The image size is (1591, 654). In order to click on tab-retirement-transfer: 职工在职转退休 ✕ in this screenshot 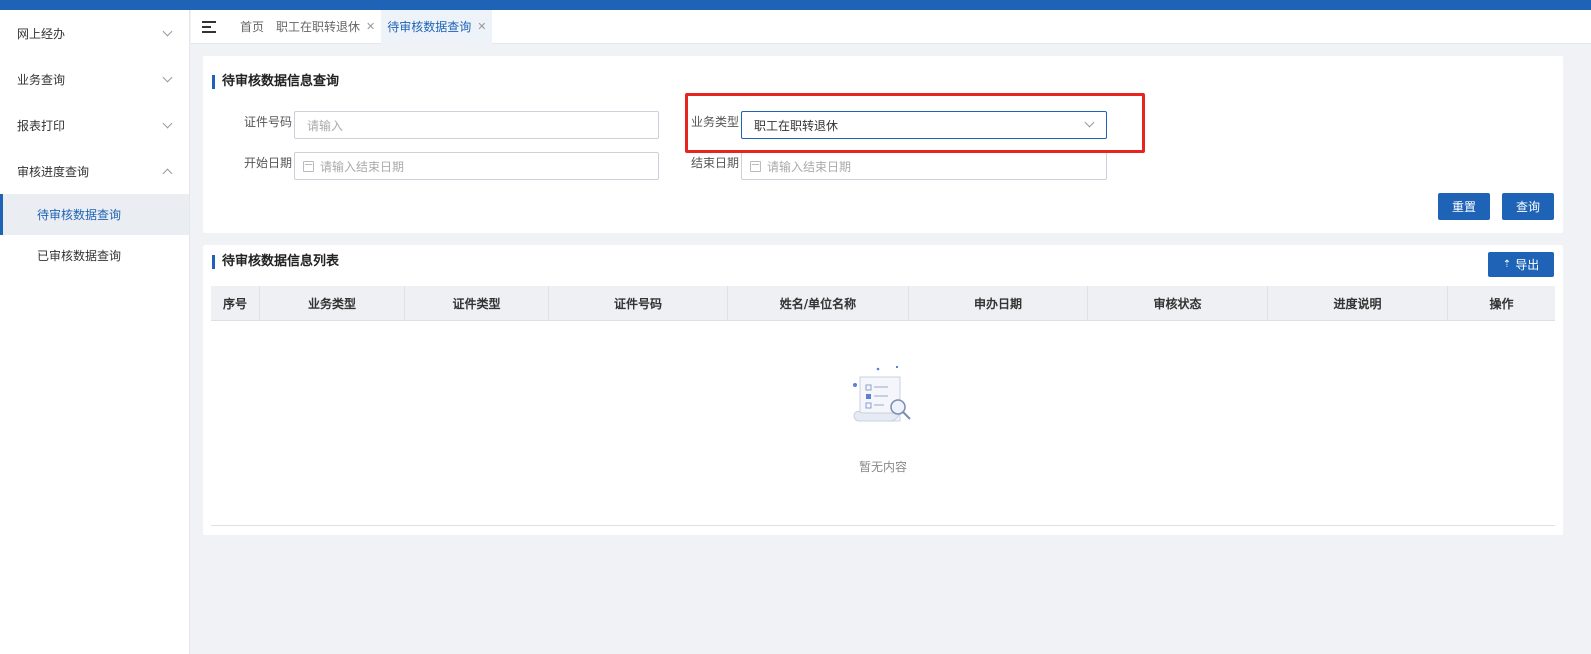, I will do `click(325, 27)`.